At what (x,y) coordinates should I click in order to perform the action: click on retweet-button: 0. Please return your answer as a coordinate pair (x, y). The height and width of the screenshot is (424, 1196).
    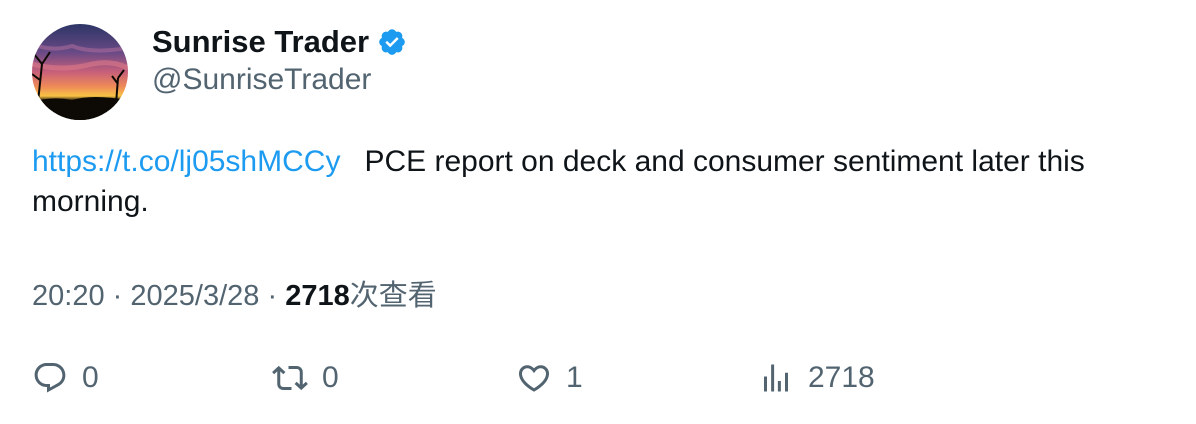
    Looking at the image, I should click on (305, 378).